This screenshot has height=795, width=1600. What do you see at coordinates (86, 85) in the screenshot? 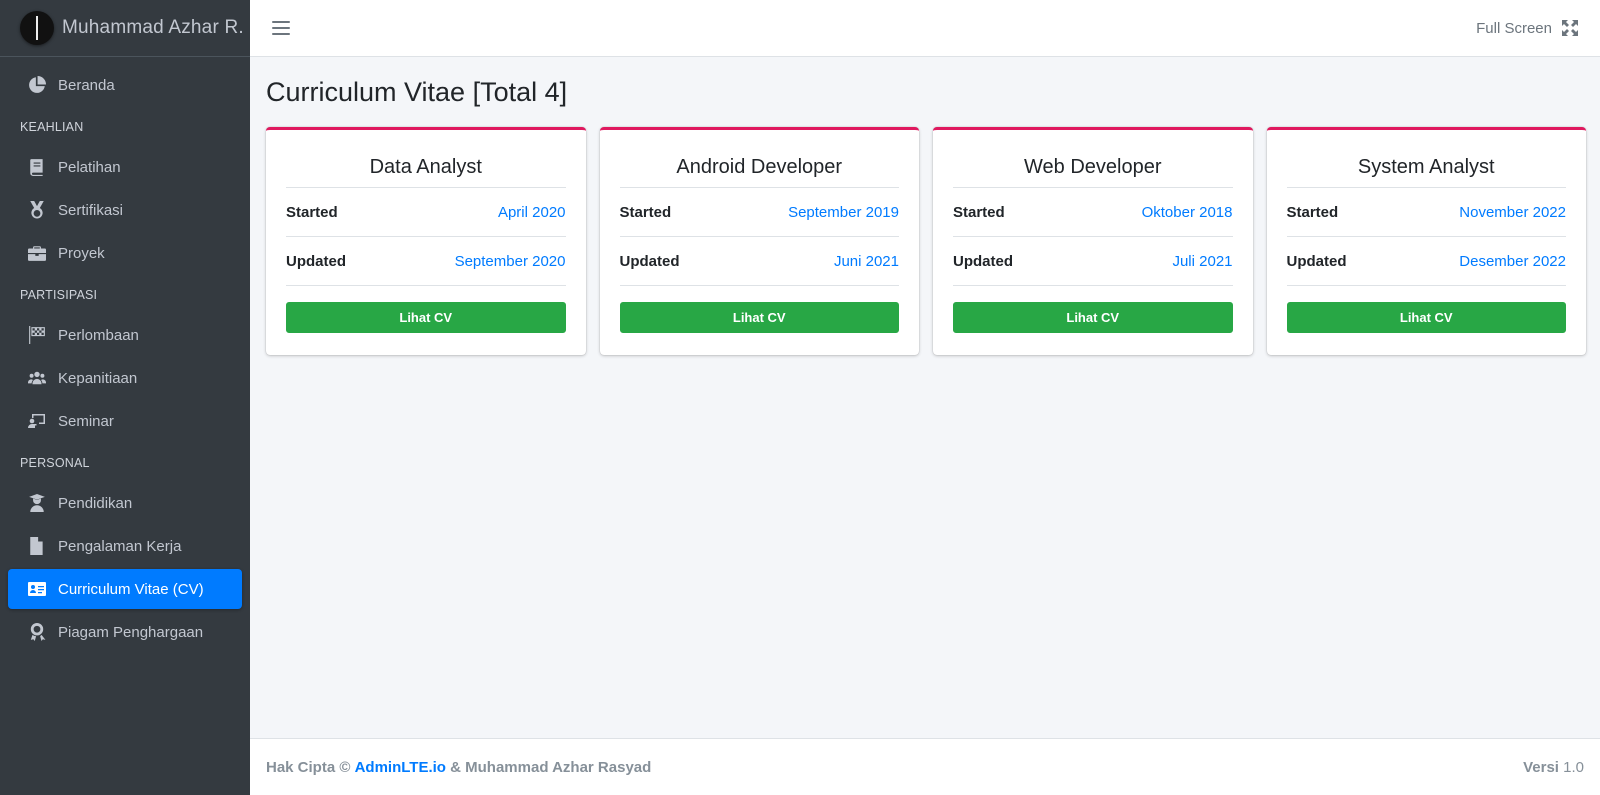
I see `sidebar-item-label: Beranda` at bounding box center [86, 85].